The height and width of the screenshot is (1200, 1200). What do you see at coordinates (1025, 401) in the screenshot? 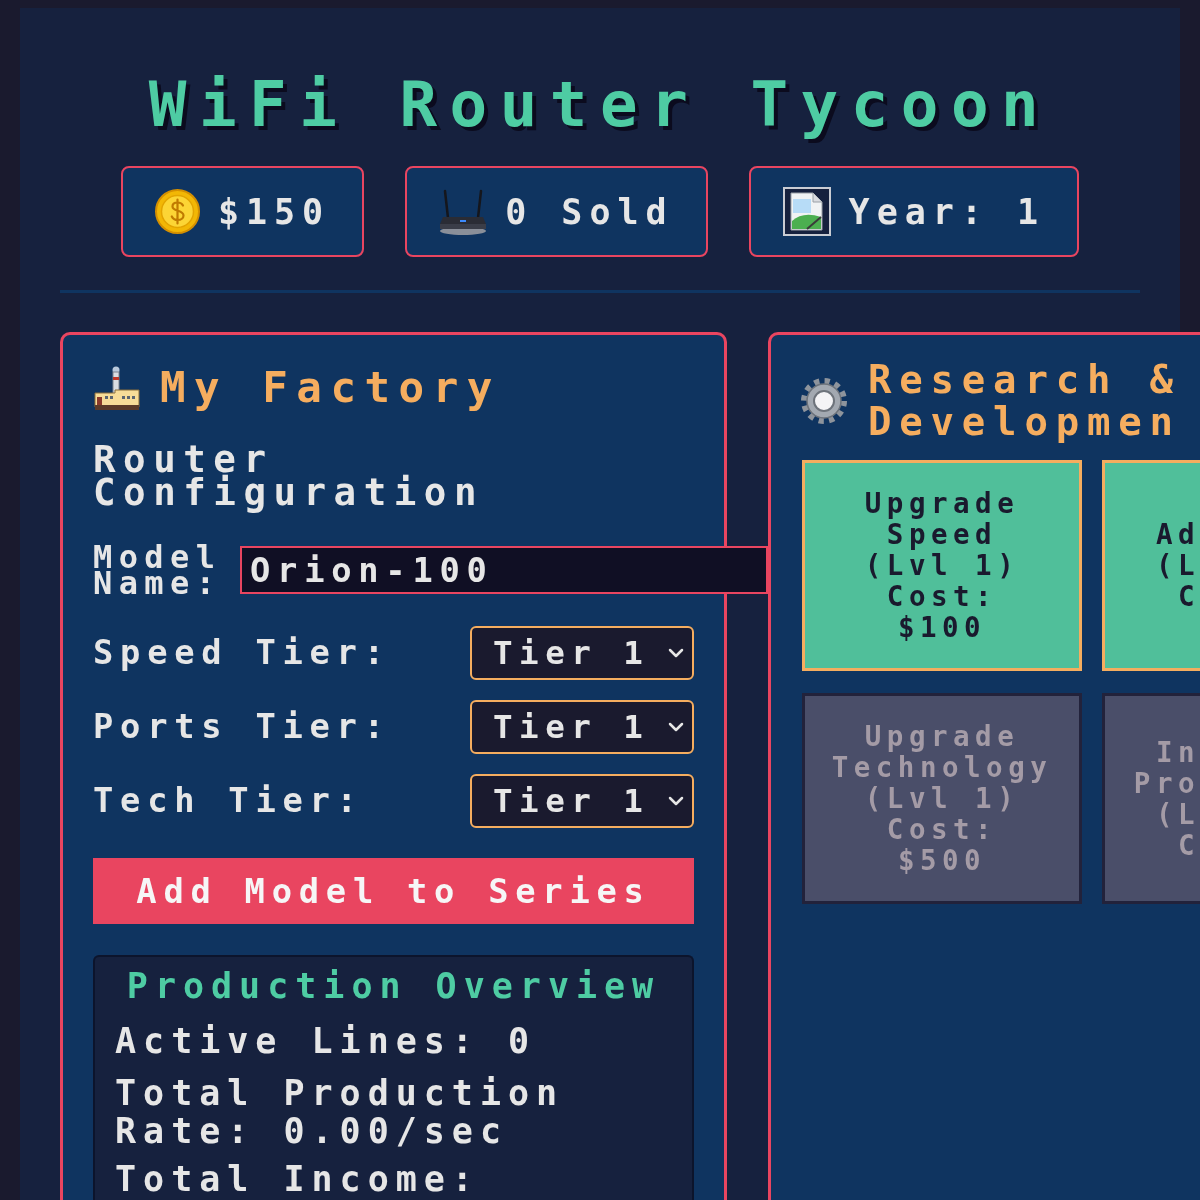
I see `research-heading: Research & Developmen` at bounding box center [1025, 401].